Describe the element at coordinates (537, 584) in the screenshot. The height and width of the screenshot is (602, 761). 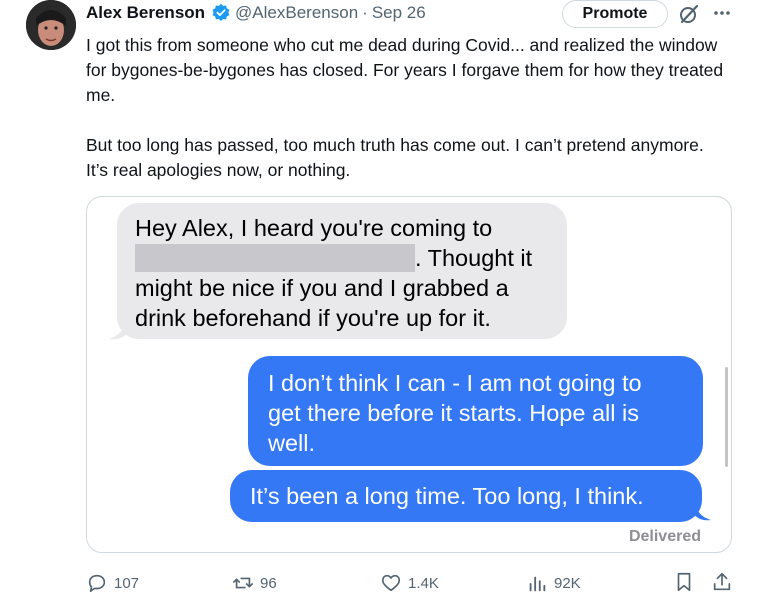
I see `views-icon` at that location.